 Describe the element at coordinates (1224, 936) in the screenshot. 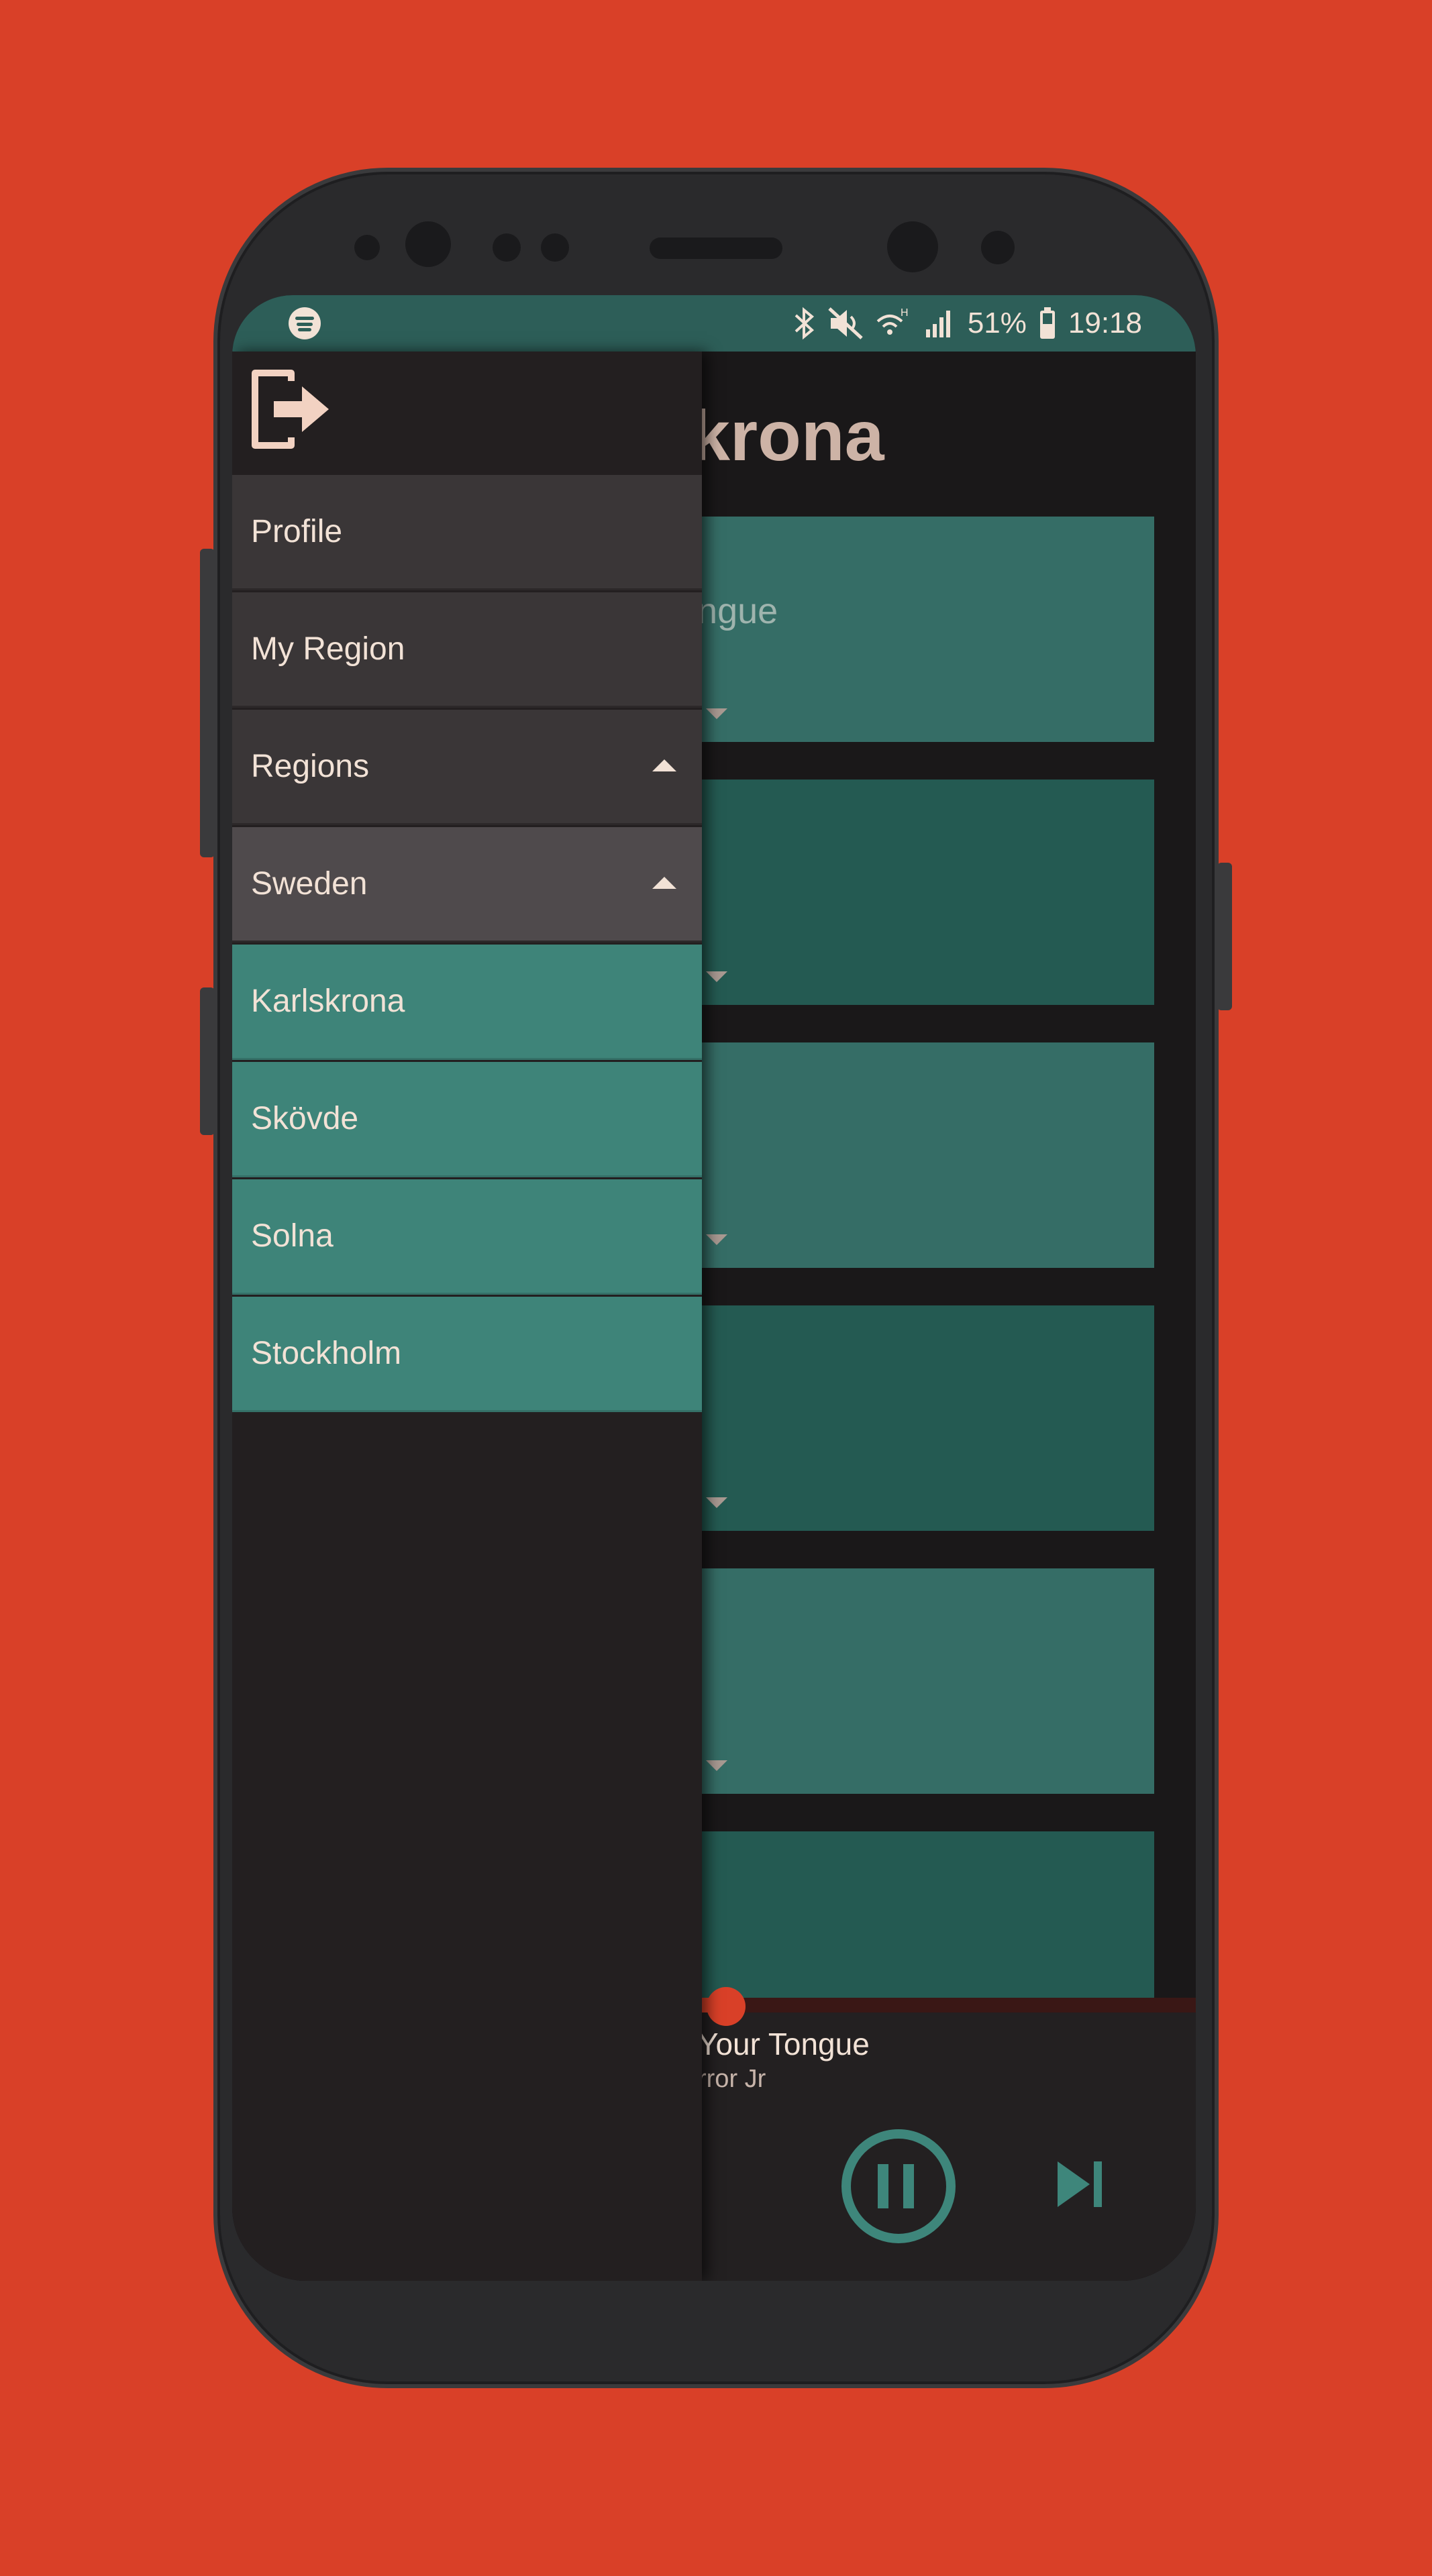

I see `power-button` at that location.